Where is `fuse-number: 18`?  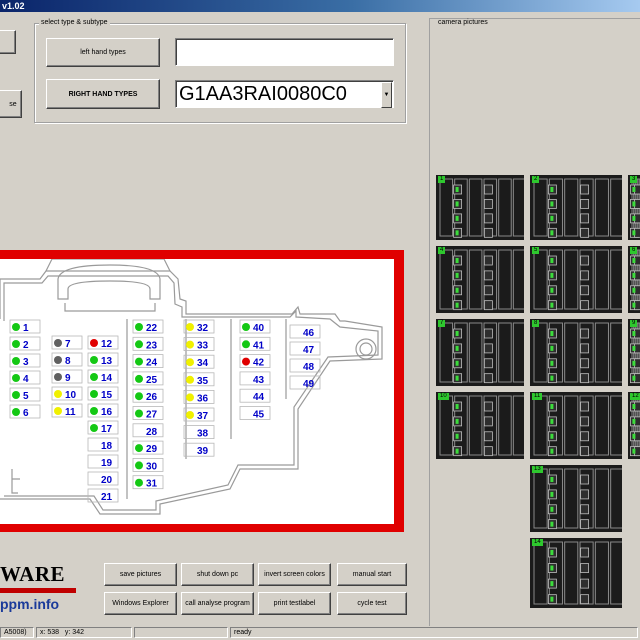
fuse-number: 18 is located at coordinates (107, 446).